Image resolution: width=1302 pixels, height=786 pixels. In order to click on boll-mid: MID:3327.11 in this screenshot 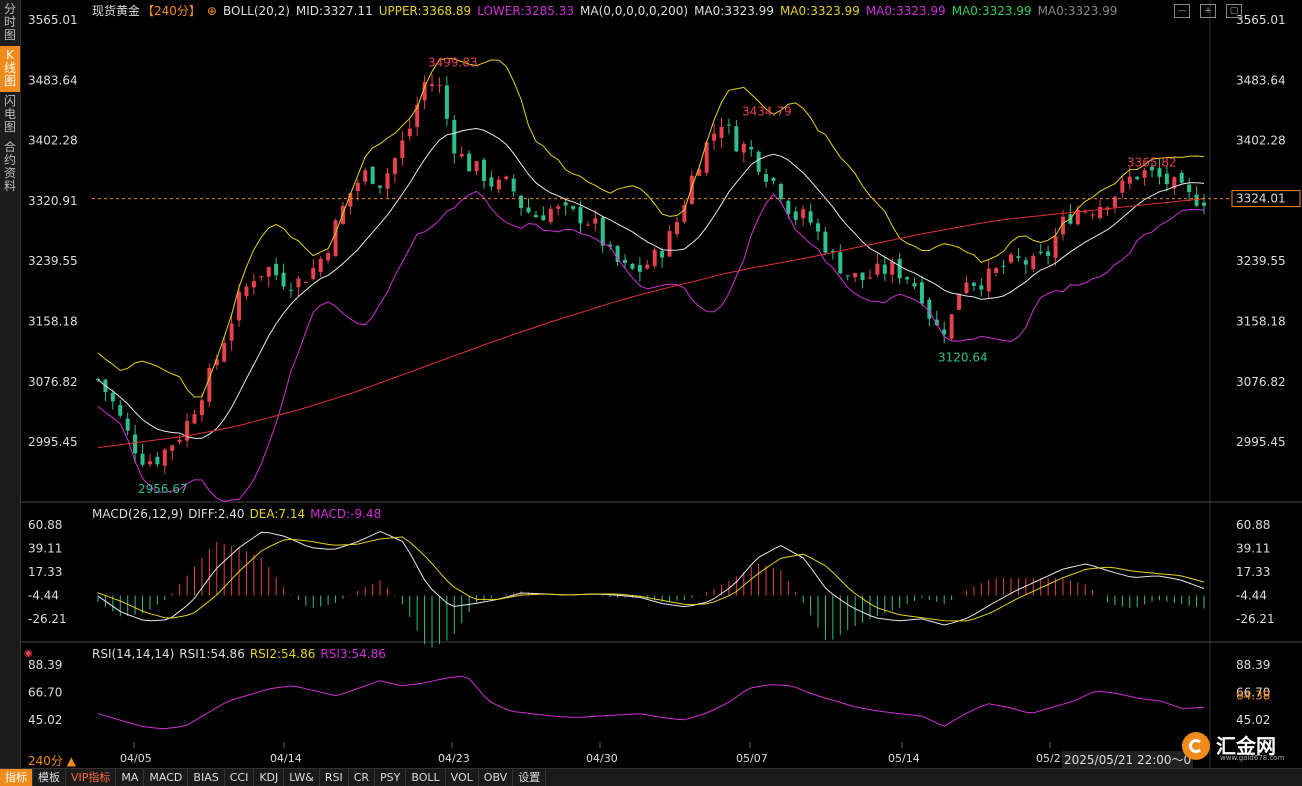, I will do `click(334, 11)`.